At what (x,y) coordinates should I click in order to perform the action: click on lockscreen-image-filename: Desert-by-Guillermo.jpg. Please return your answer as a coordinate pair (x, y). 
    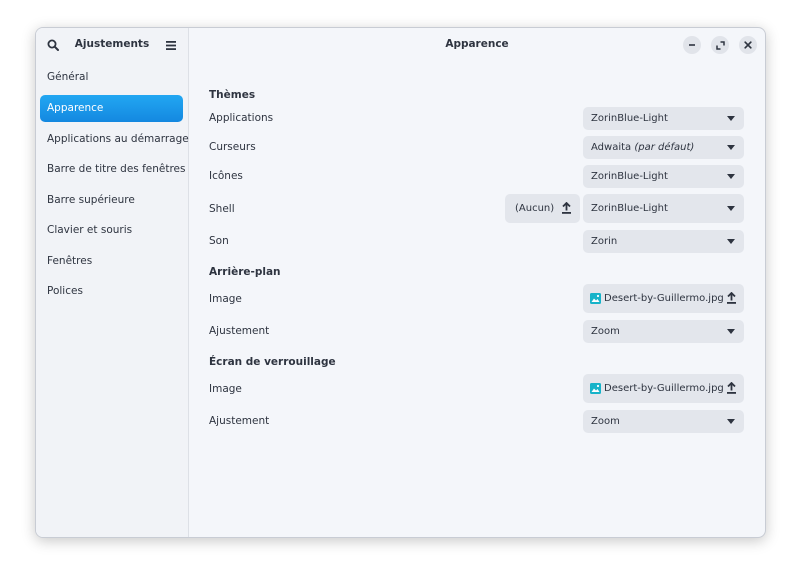
    Looking at the image, I should click on (664, 388).